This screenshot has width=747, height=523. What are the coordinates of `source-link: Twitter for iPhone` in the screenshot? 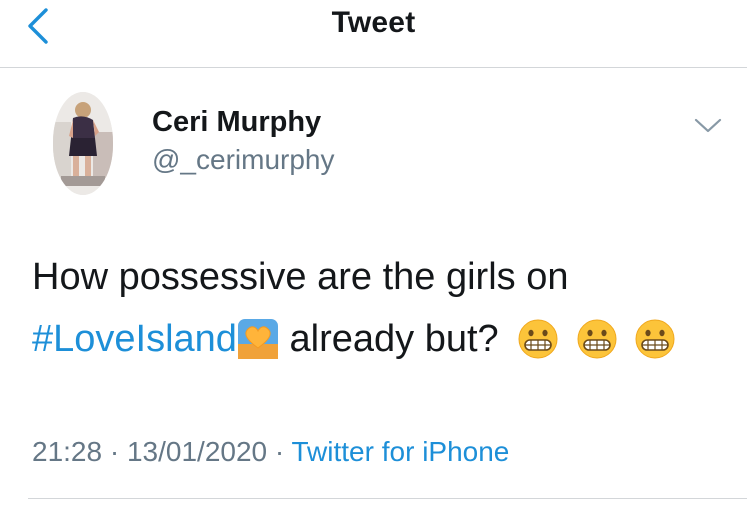 It's located at (401, 451).